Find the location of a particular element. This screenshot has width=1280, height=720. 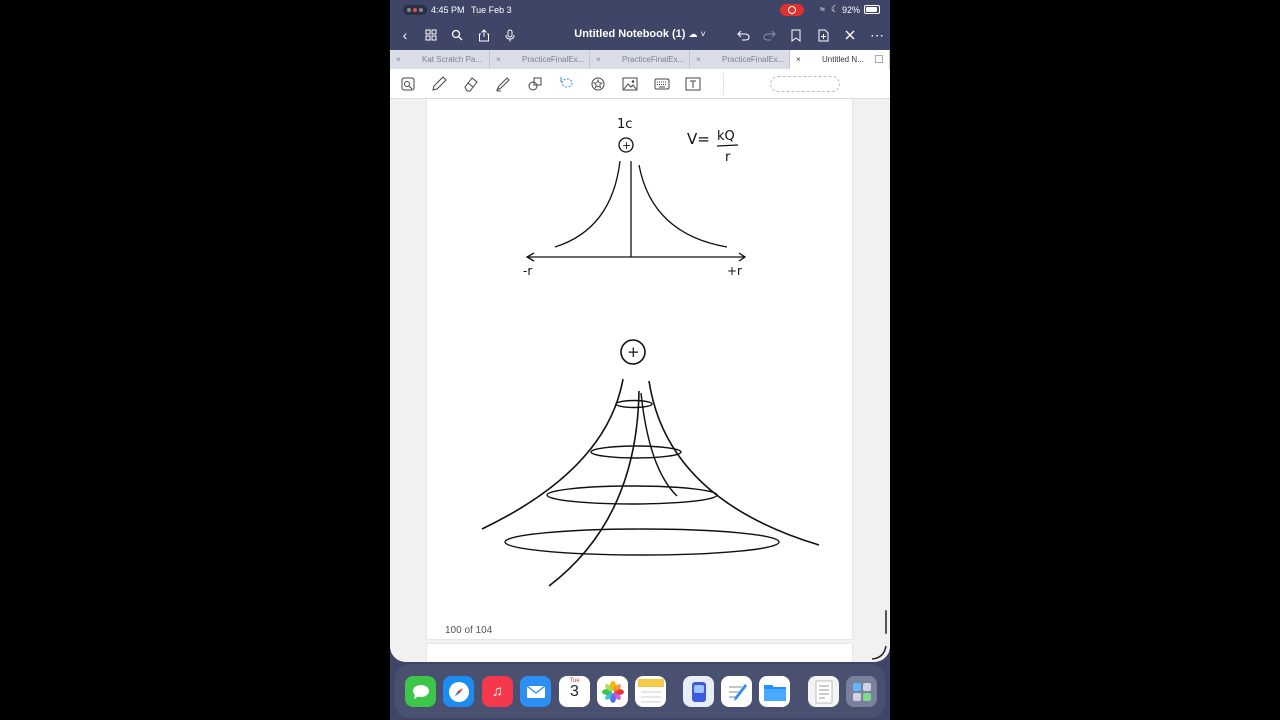

tab-overview-icon is located at coordinates (879, 59).